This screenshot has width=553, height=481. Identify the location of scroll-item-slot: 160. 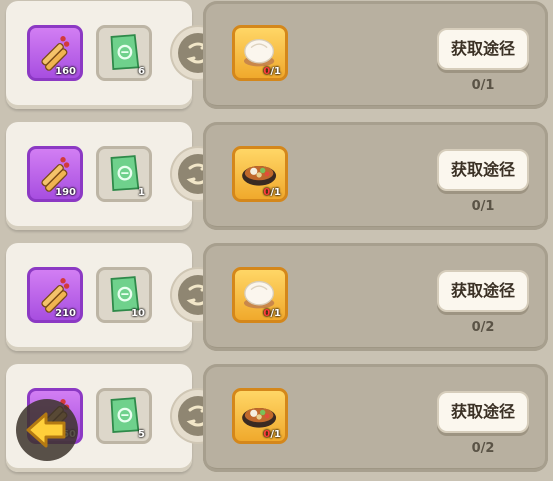
(55, 53).